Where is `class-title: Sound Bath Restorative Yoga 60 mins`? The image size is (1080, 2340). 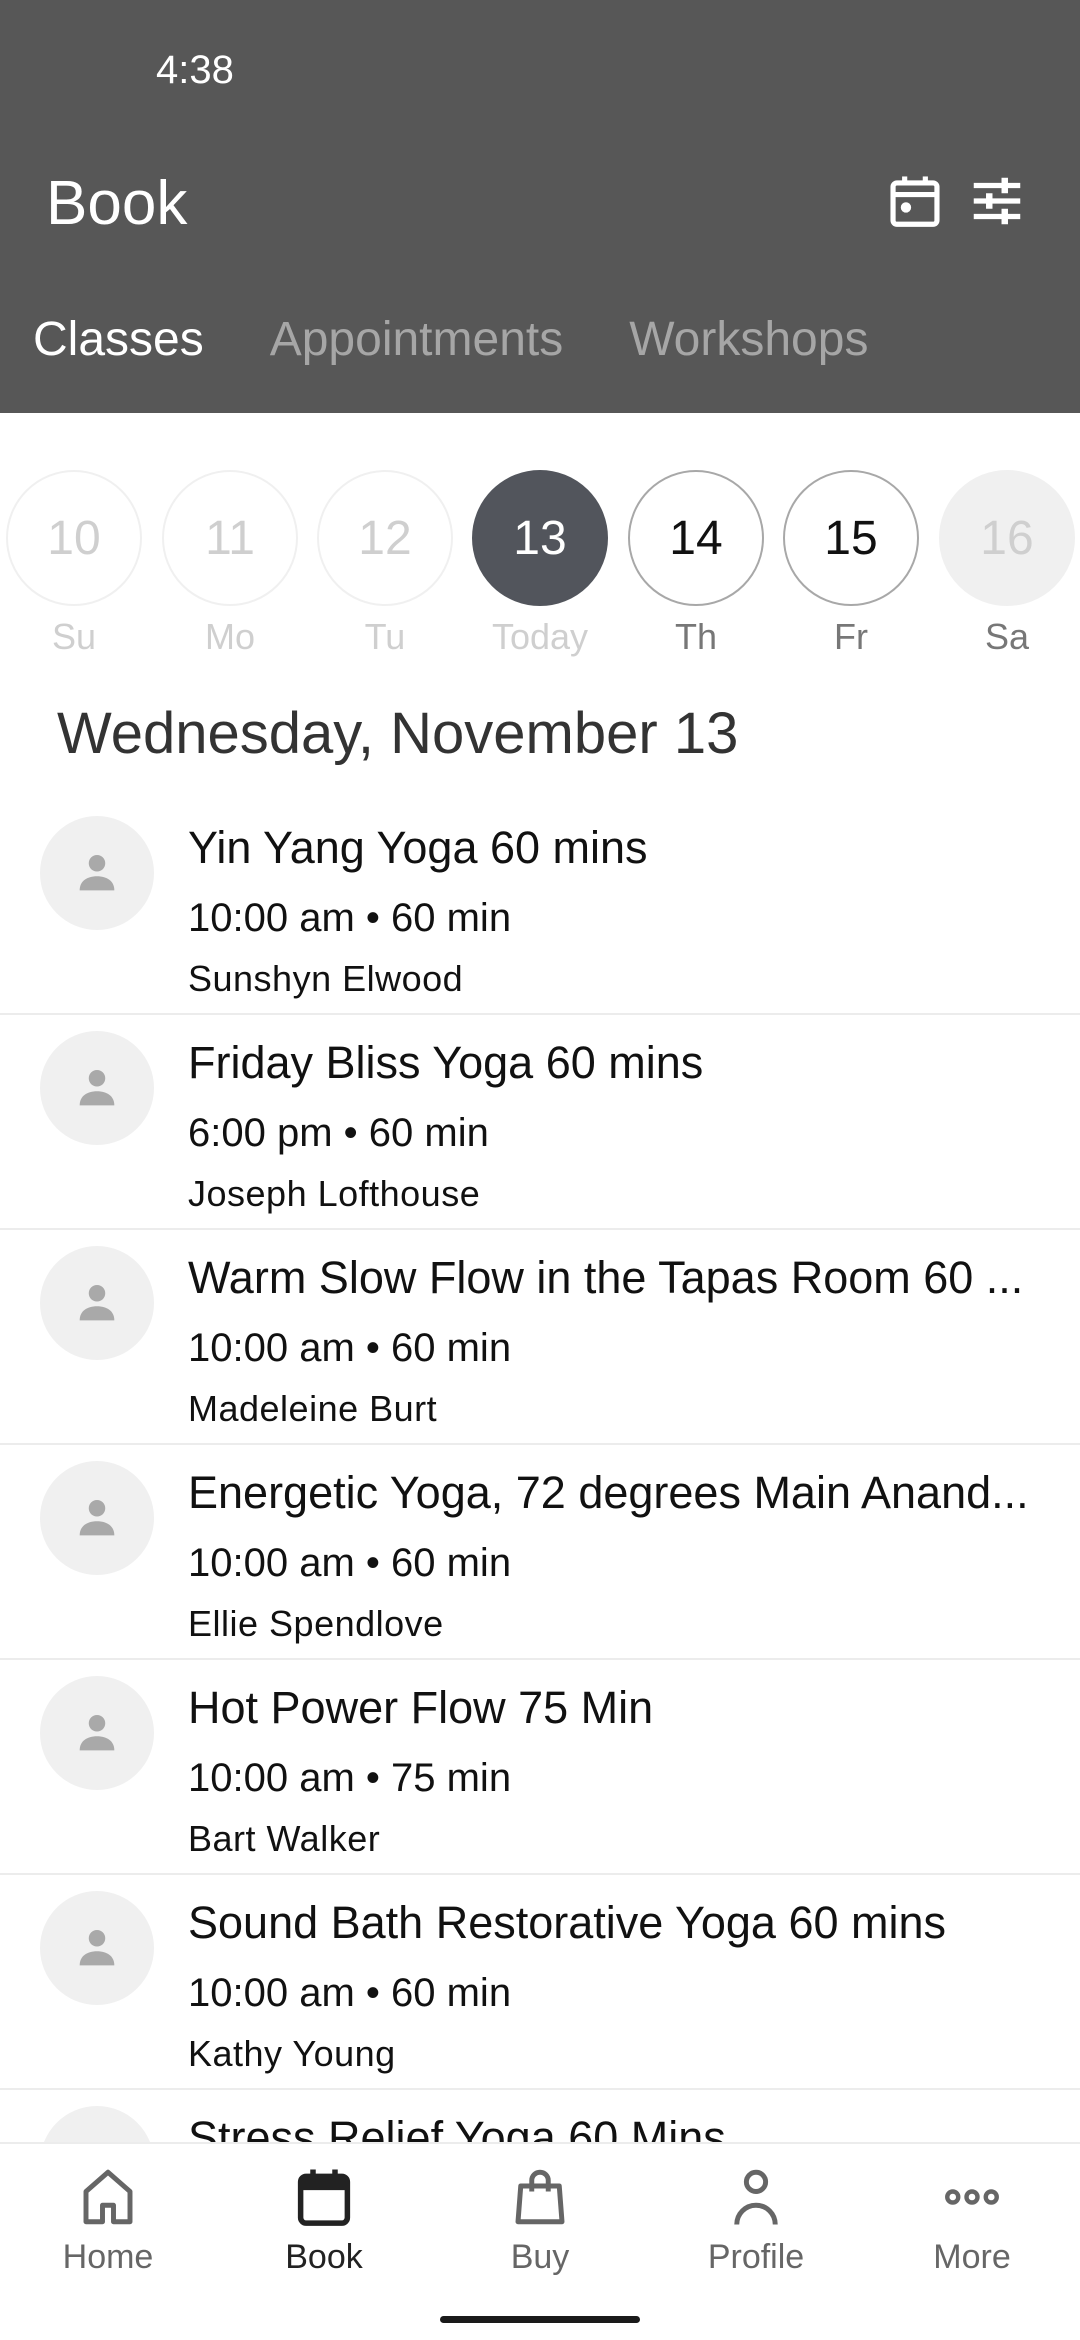
class-title: Sound Bath Restorative Yoga 60 mins is located at coordinates (567, 1922).